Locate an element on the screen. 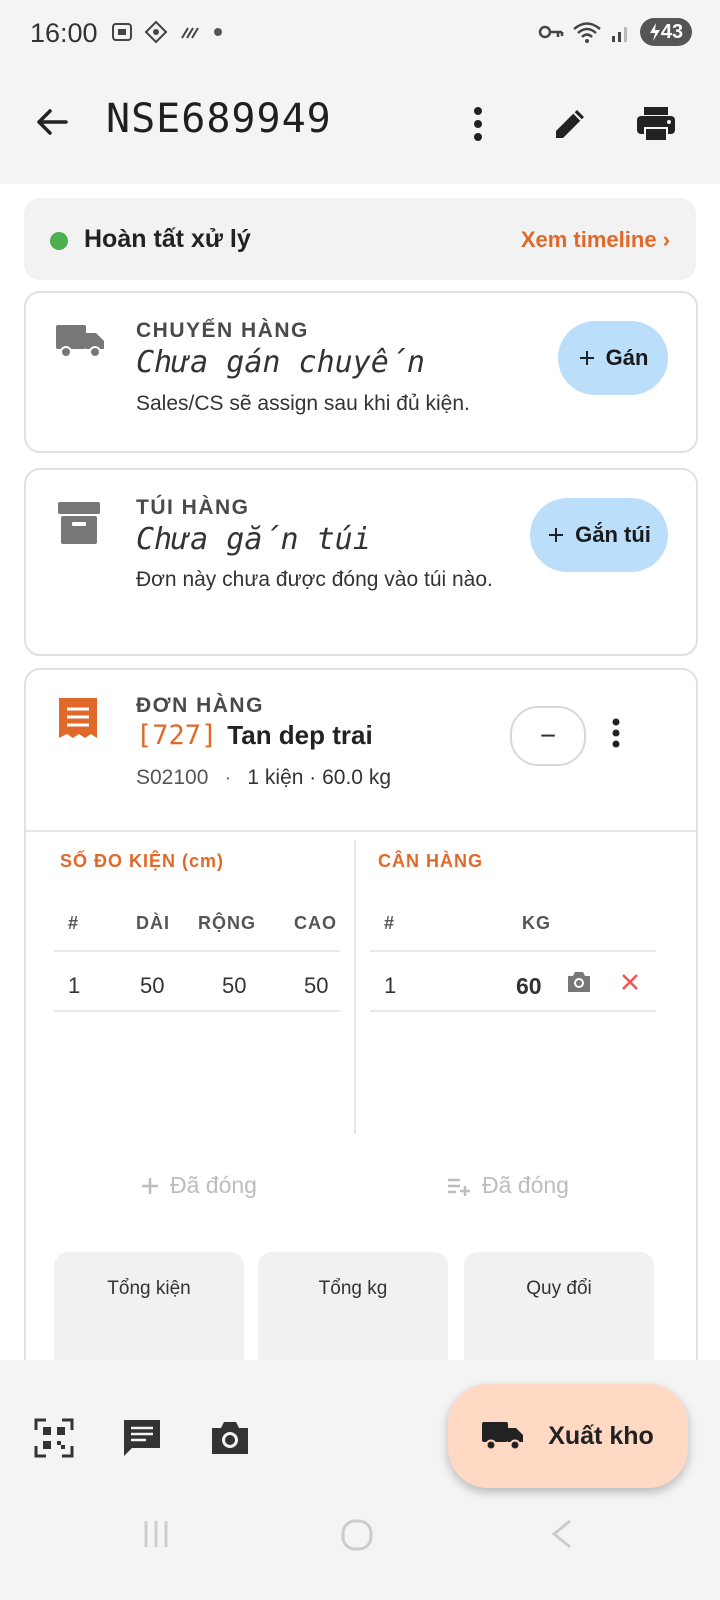 The height and width of the screenshot is (1600, 720). stat-total-kg: Tổng kg is located at coordinates (353, 1306).